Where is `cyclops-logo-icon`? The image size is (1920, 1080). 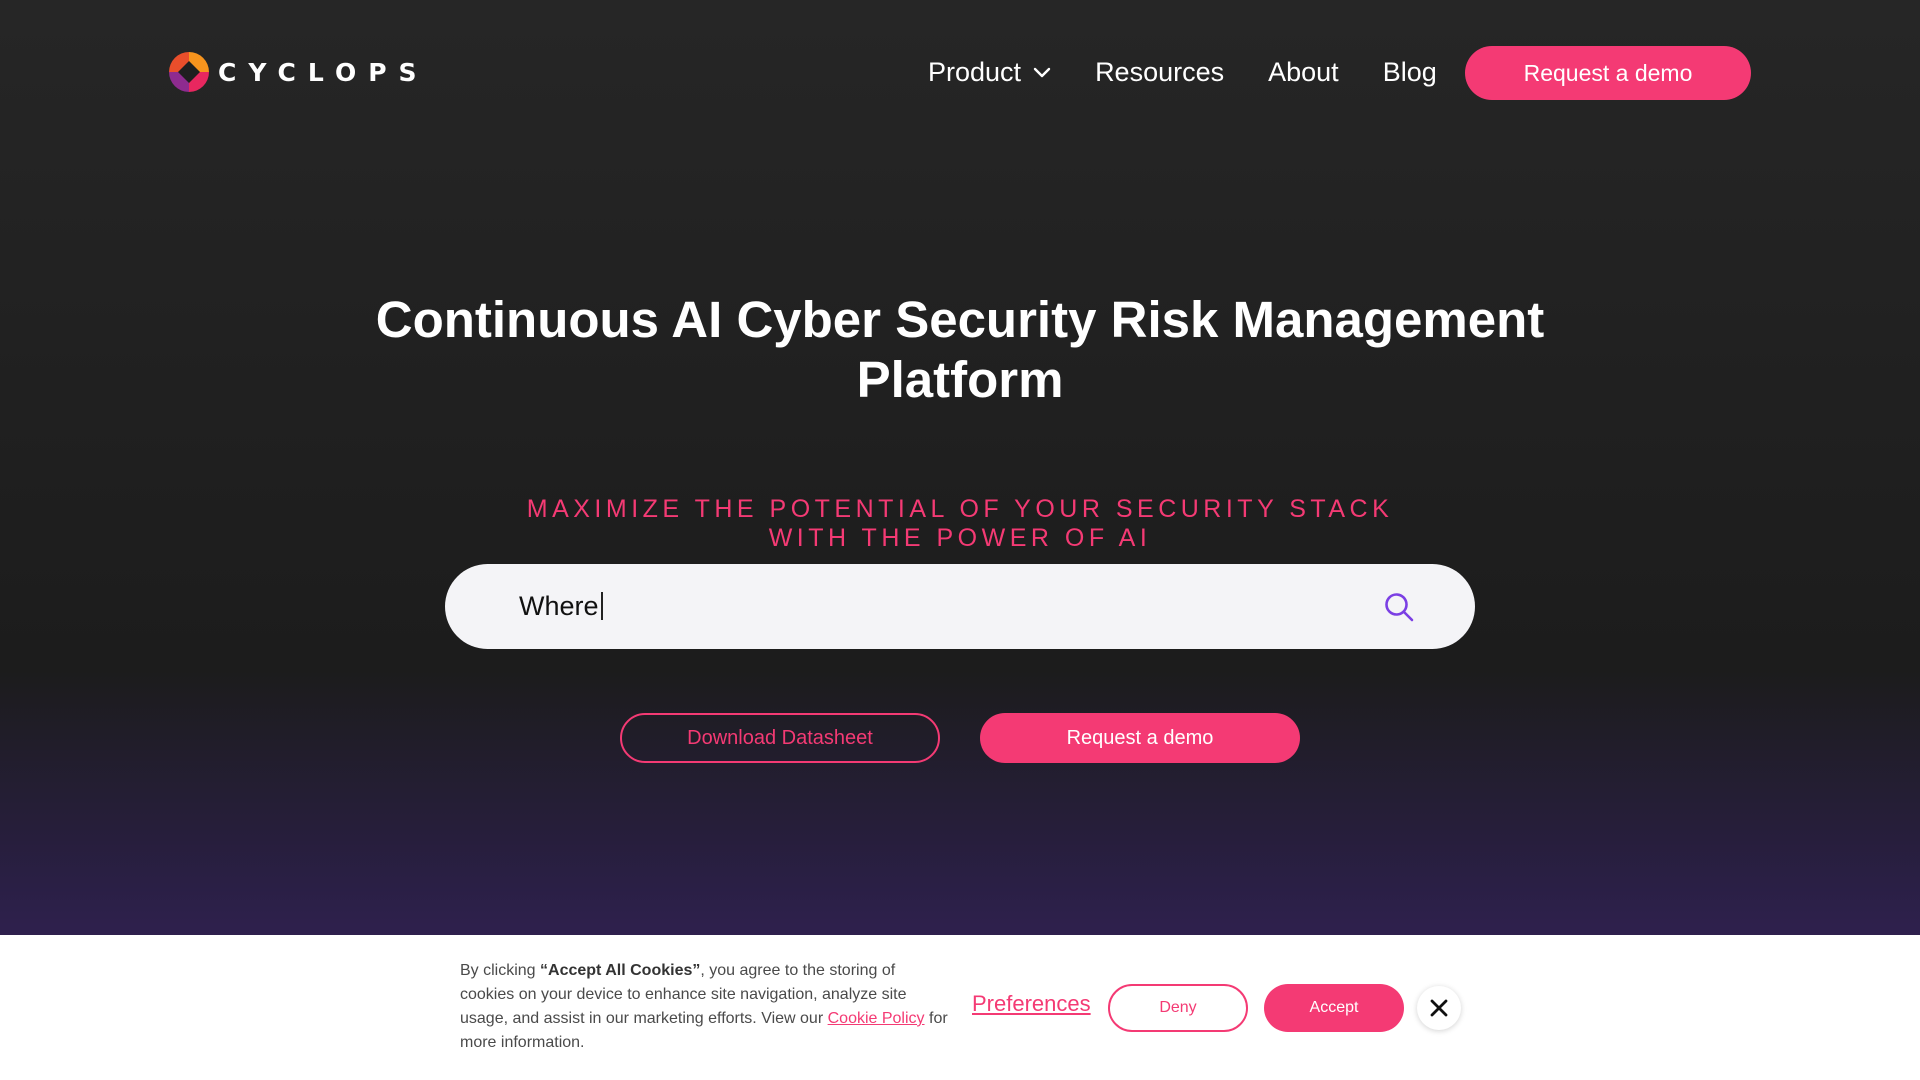 cyclops-logo-icon is located at coordinates (189, 72).